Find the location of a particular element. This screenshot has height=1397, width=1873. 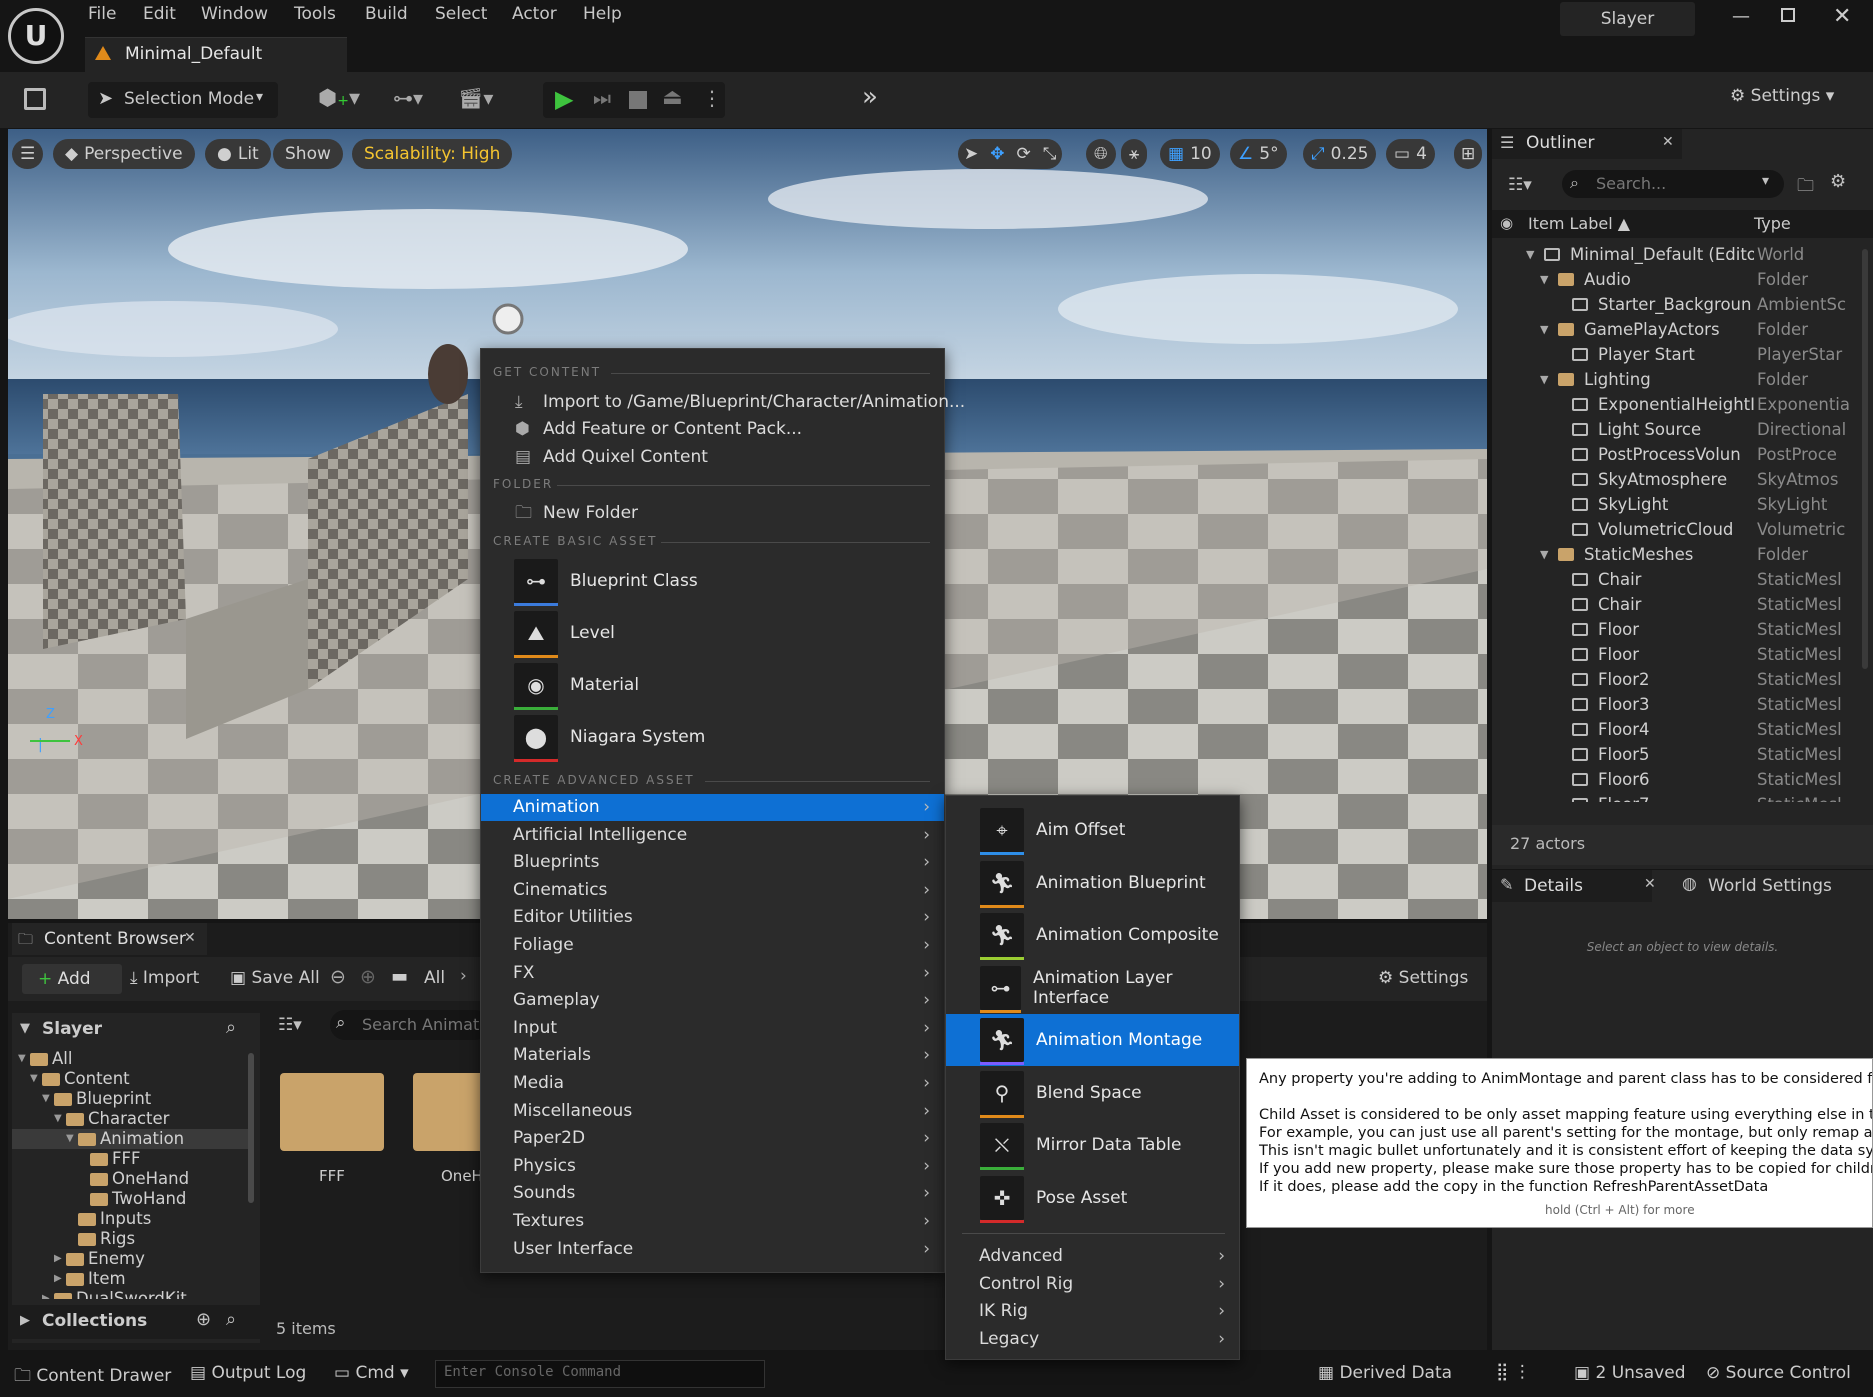

advanced-category-item: Materials › is located at coordinates (712, 1055).